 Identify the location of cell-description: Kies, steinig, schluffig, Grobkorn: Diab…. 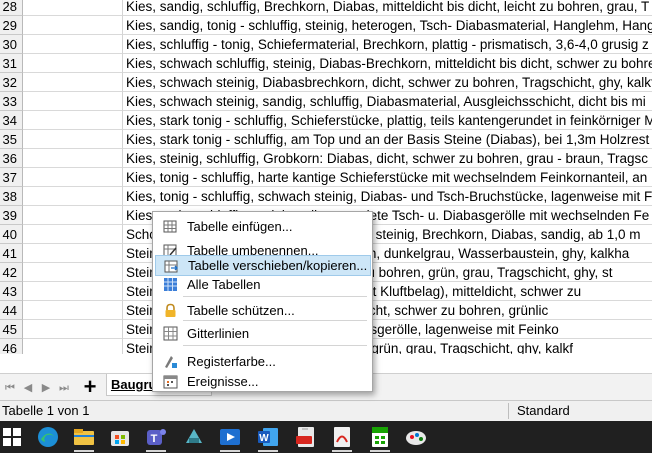
(387, 158).